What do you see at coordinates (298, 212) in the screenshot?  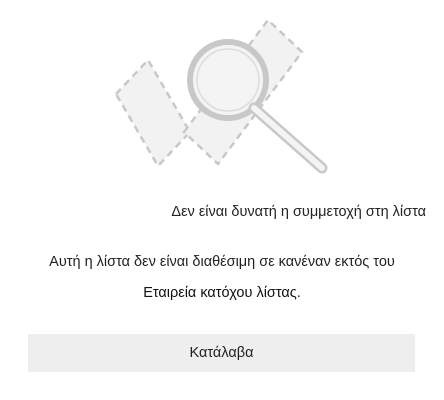 I see `dialog-title: Δεν είναι δυνατή η συμμετοχή στη λίστα` at bounding box center [298, 212].